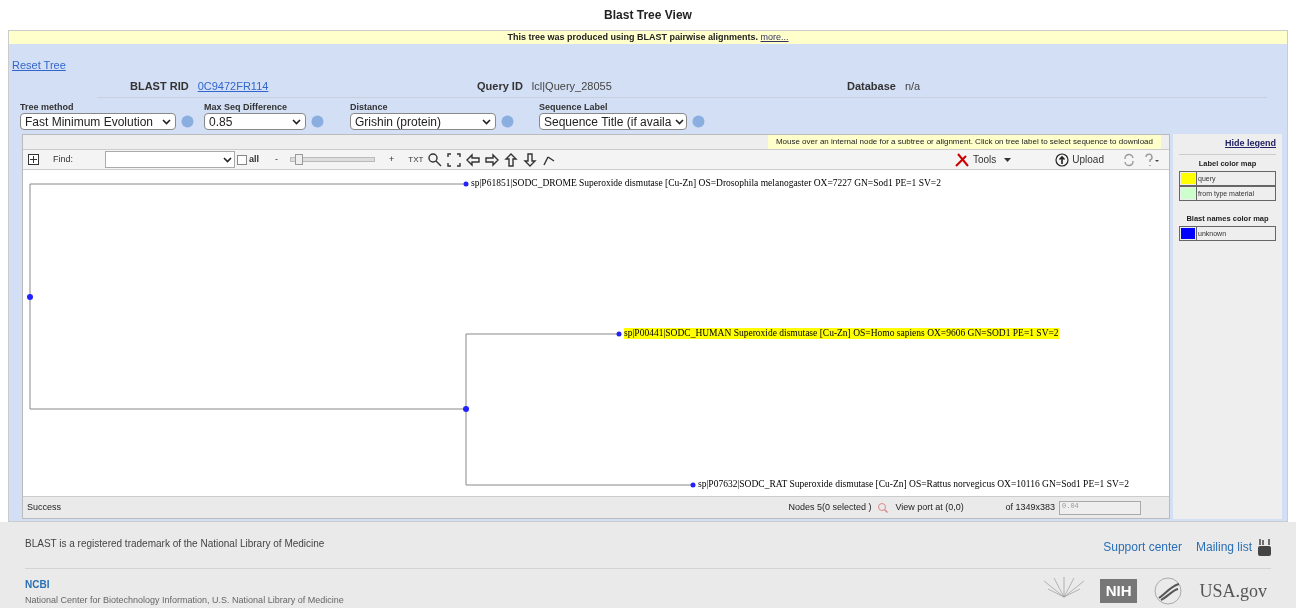 This screenshot has width=1296, height=608. I want to click on option-label: Sequence Label, so click(574, 107).